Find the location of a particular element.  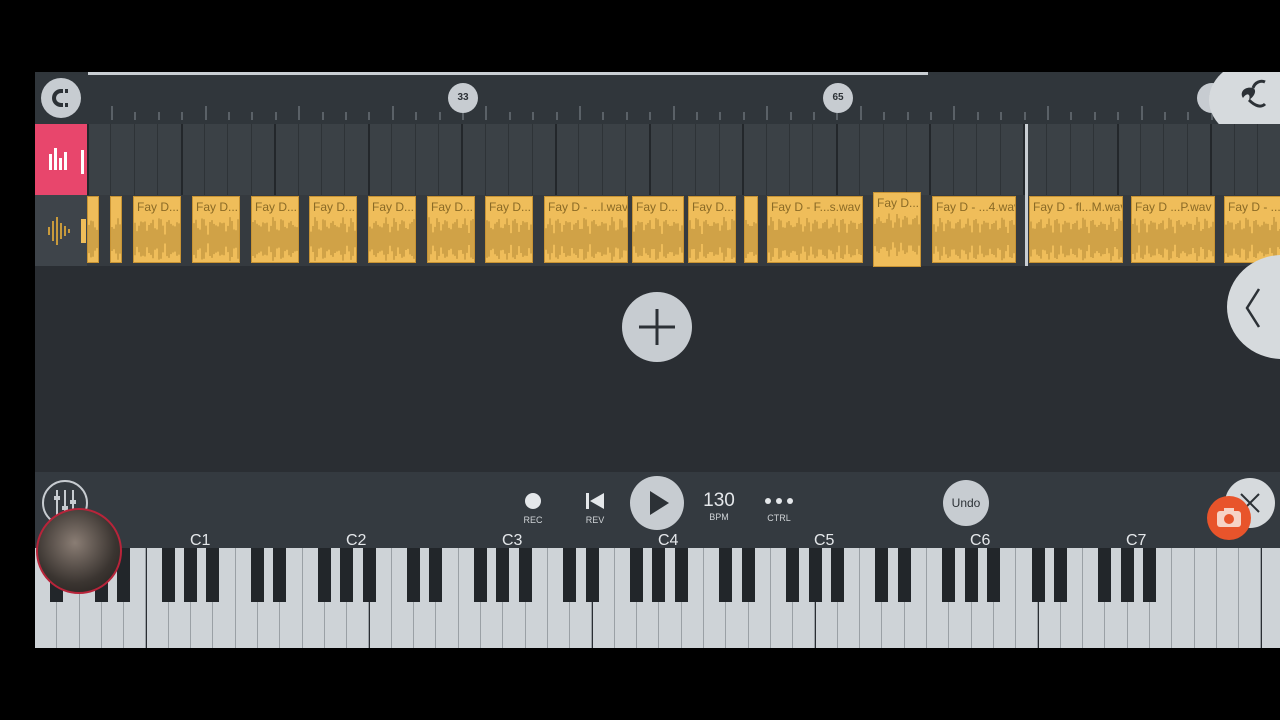

magnet-icon is located at coordinates (60, 98).